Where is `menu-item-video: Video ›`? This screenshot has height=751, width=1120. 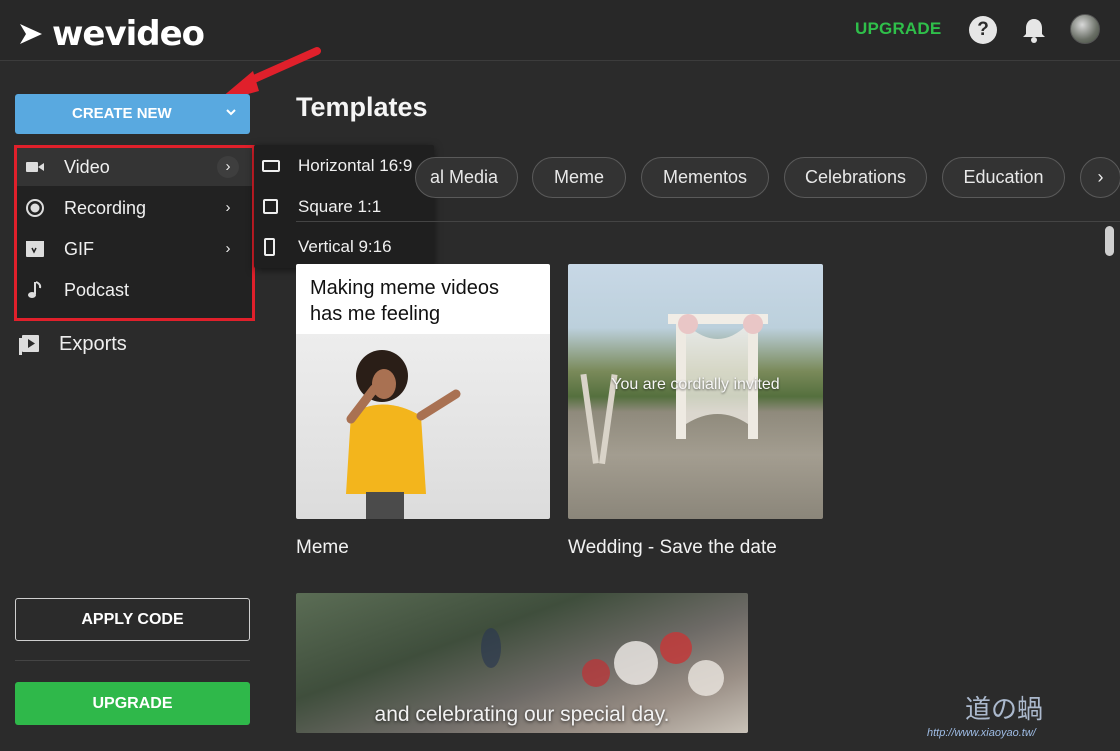 menu-item-video: Video › is located at coordinates (134, 167).